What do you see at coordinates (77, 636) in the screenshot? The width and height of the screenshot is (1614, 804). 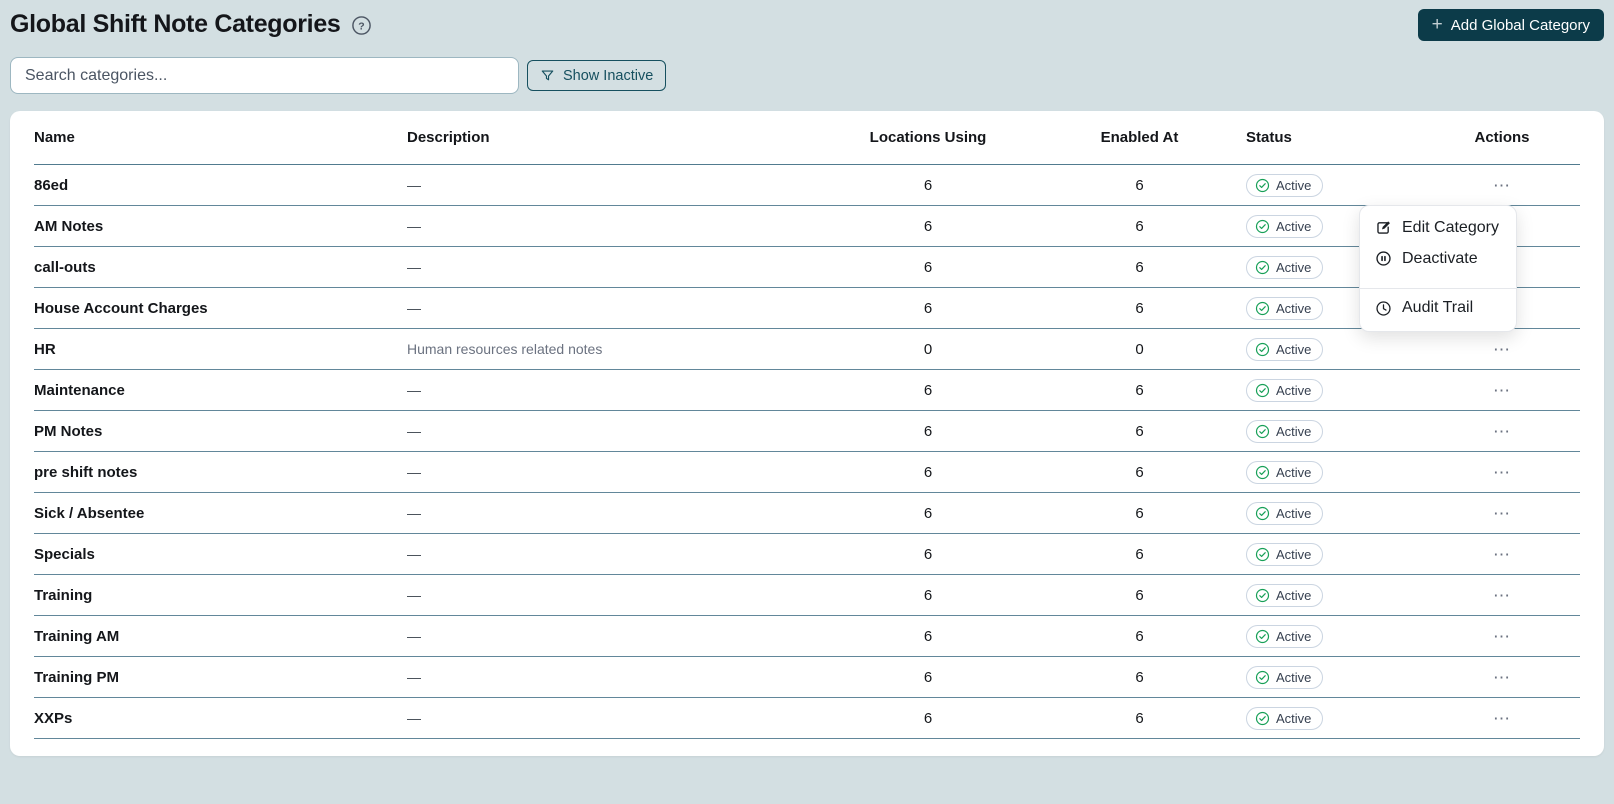 I see `category-name: Training AM` at bounding box center [77, 636].